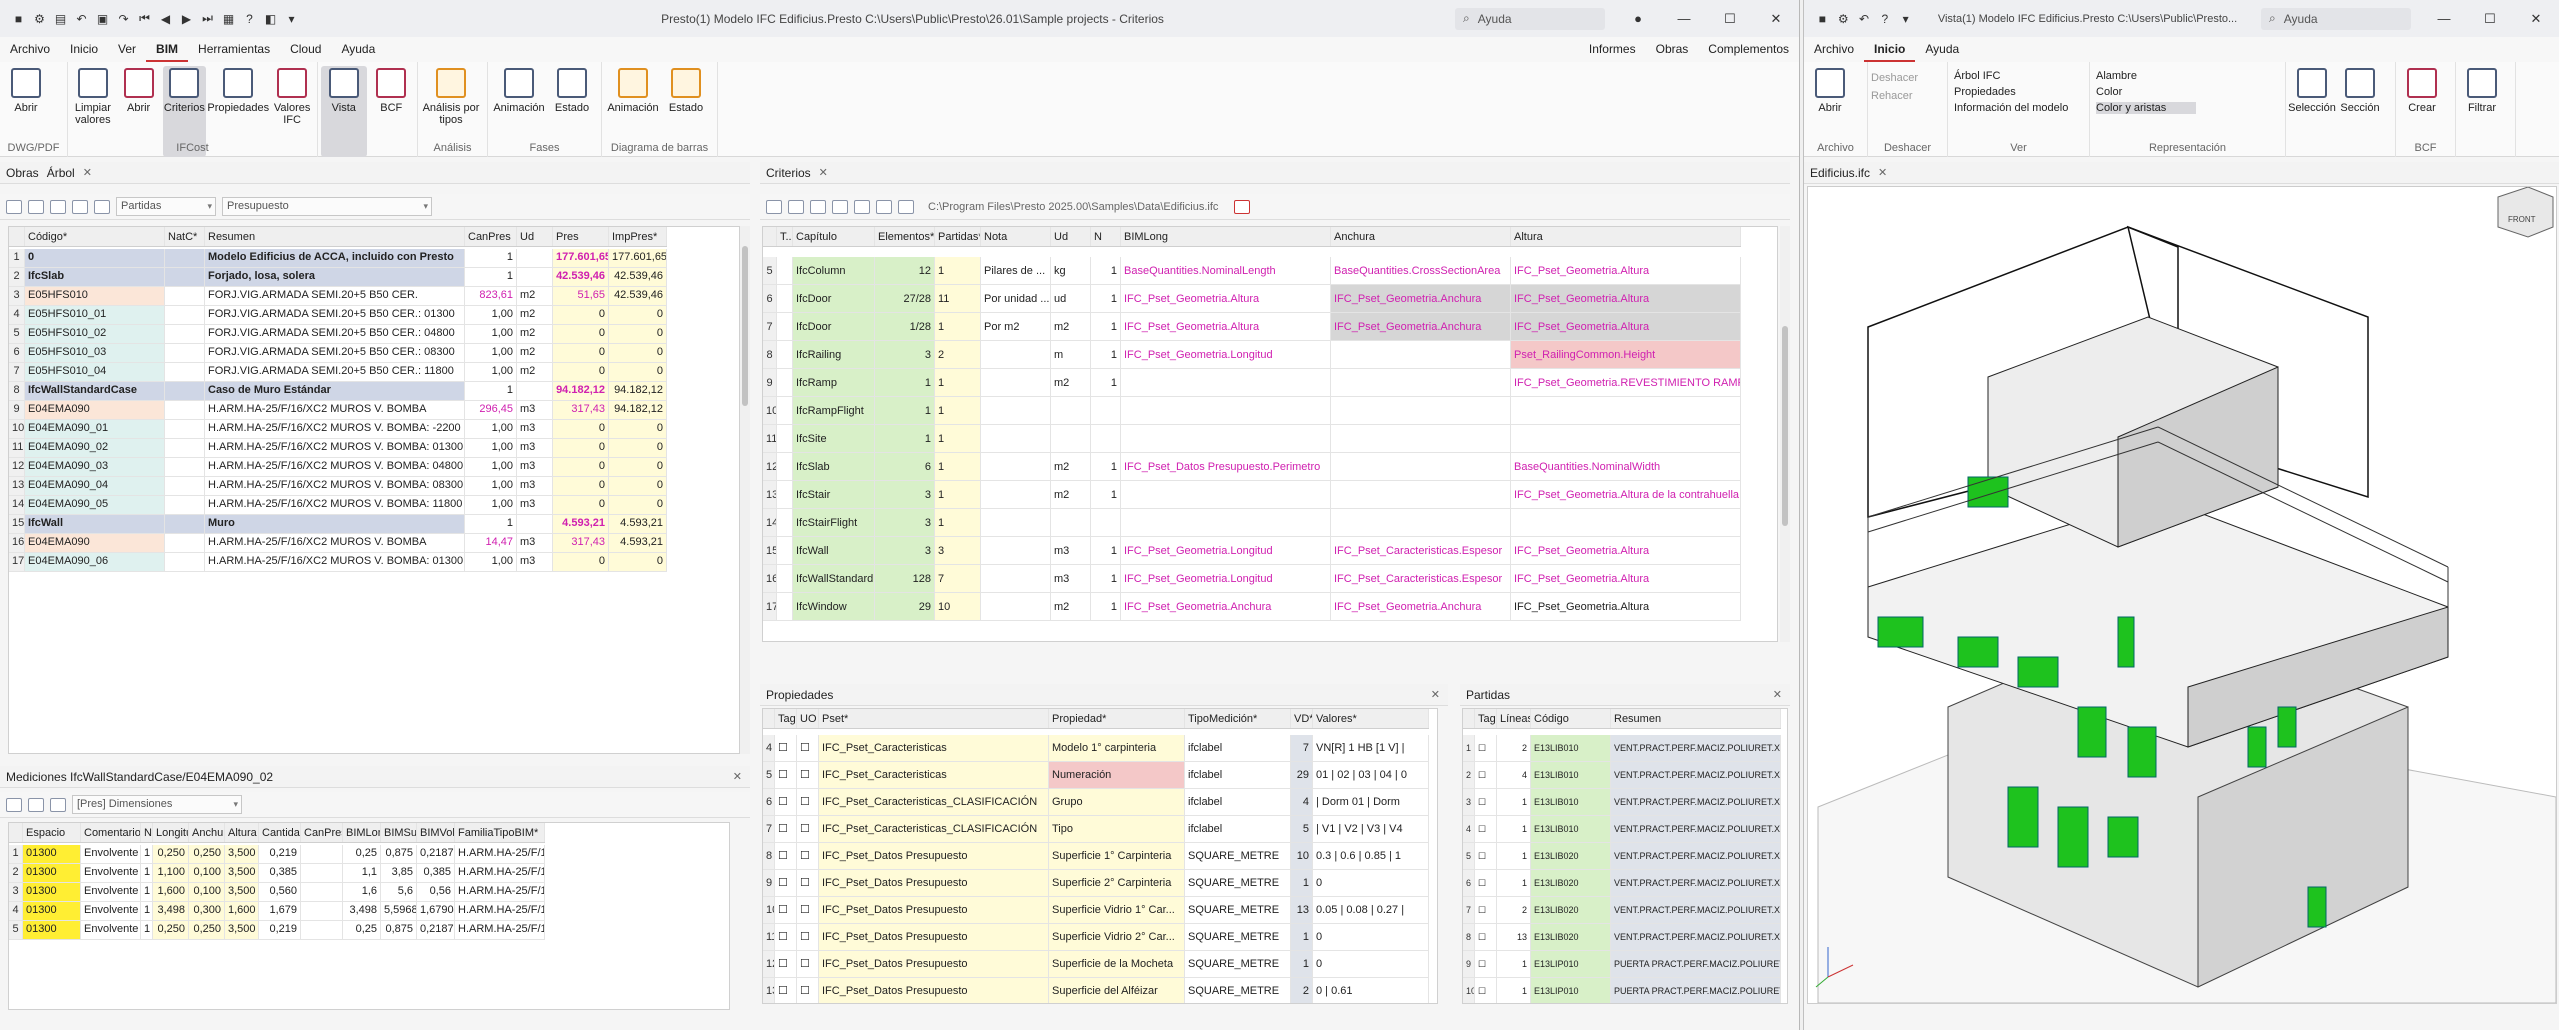 Image resolution: width=2559 pixels, height=1030 pixels. I want to click on table-row: 11 IfcSite 1 1, so click(1252, 439).